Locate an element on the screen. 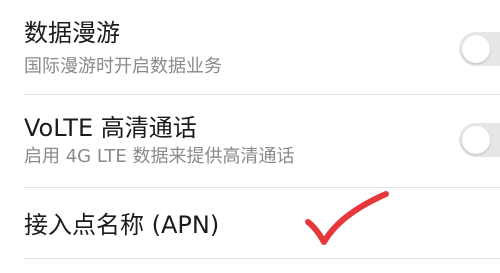  volte-subtitle: 启用 4G LTE 数据来提供高清通话 is located at coordinates (159, 156).